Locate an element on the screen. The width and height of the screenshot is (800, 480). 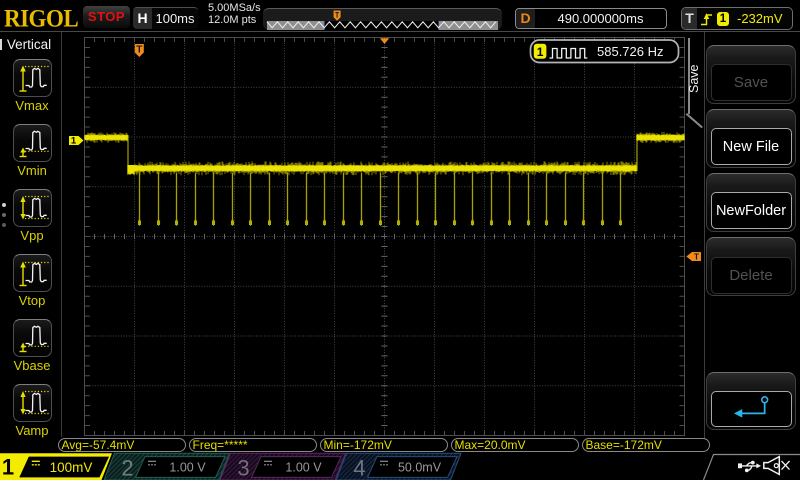
svg-text: 3 is located at coordinates (243, 468).